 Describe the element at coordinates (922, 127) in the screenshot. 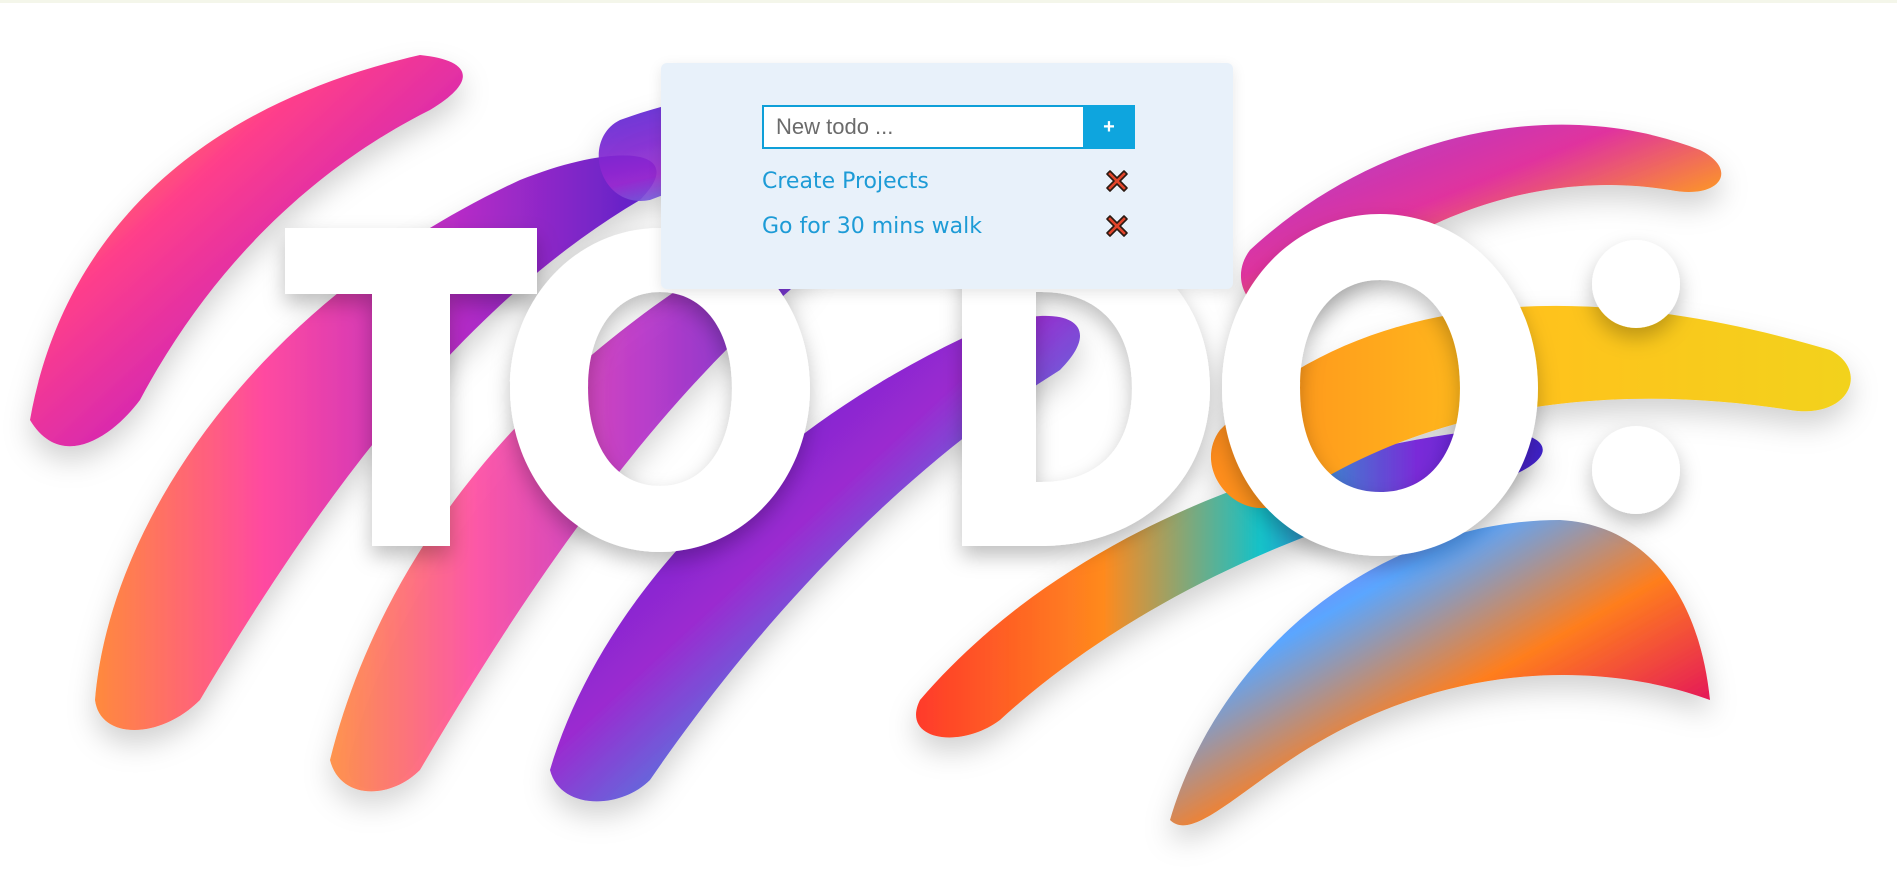

I see `new-todo-input` at that location.